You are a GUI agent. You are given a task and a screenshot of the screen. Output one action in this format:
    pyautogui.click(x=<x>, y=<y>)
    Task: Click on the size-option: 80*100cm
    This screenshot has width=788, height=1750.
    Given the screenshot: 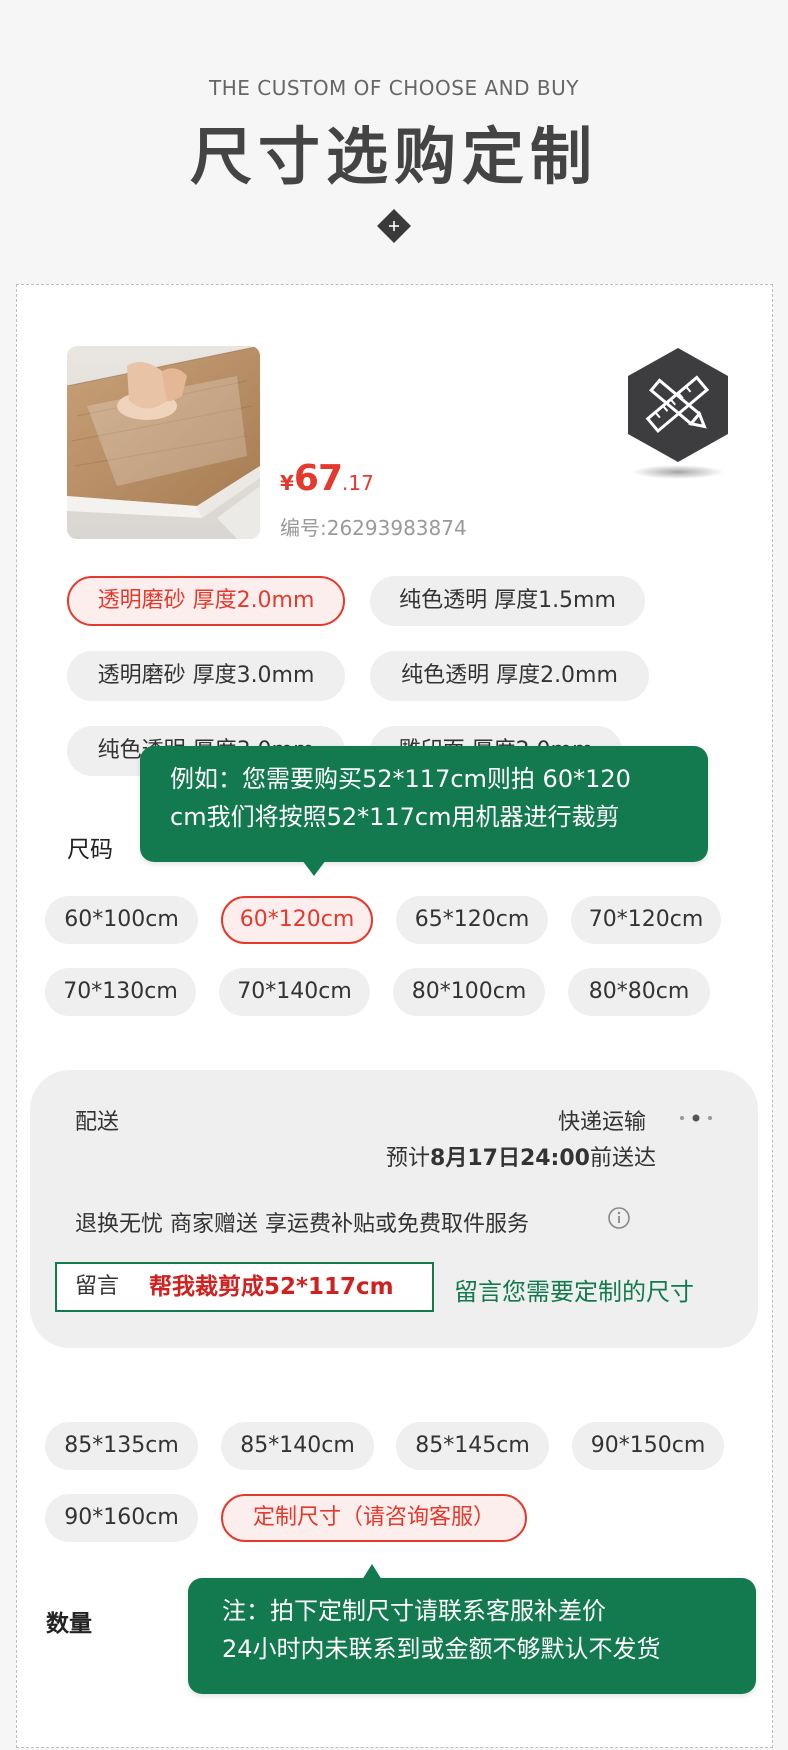 What is the action you would take?
    pyautogui.click(x=469, y=992)
    